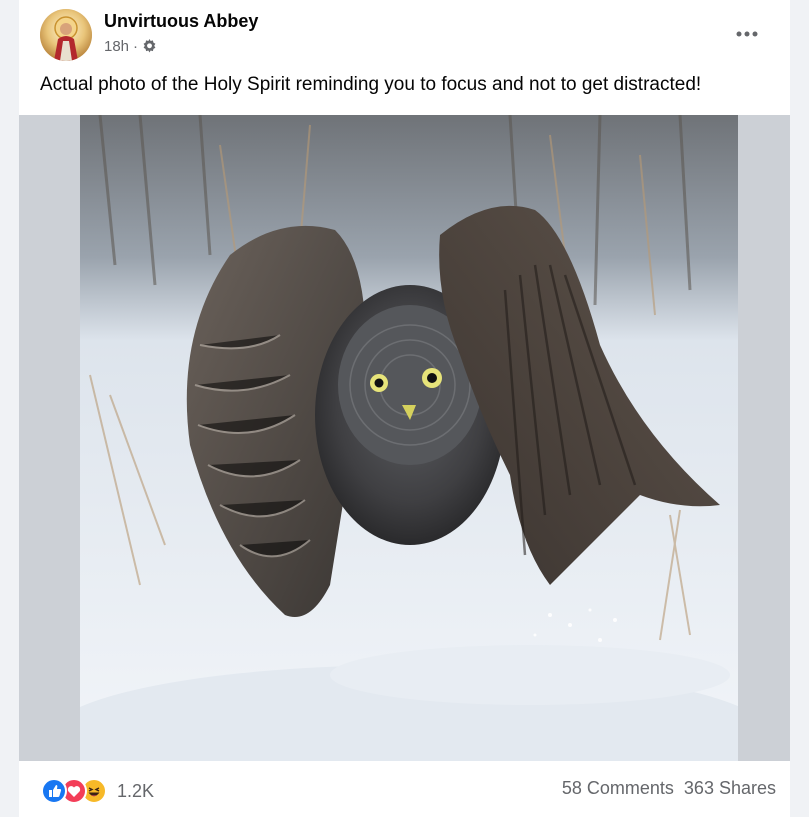 The width and height of the screenshot is (809, 817). I want to click on post-meta: 18h ·, so click(130, 46).